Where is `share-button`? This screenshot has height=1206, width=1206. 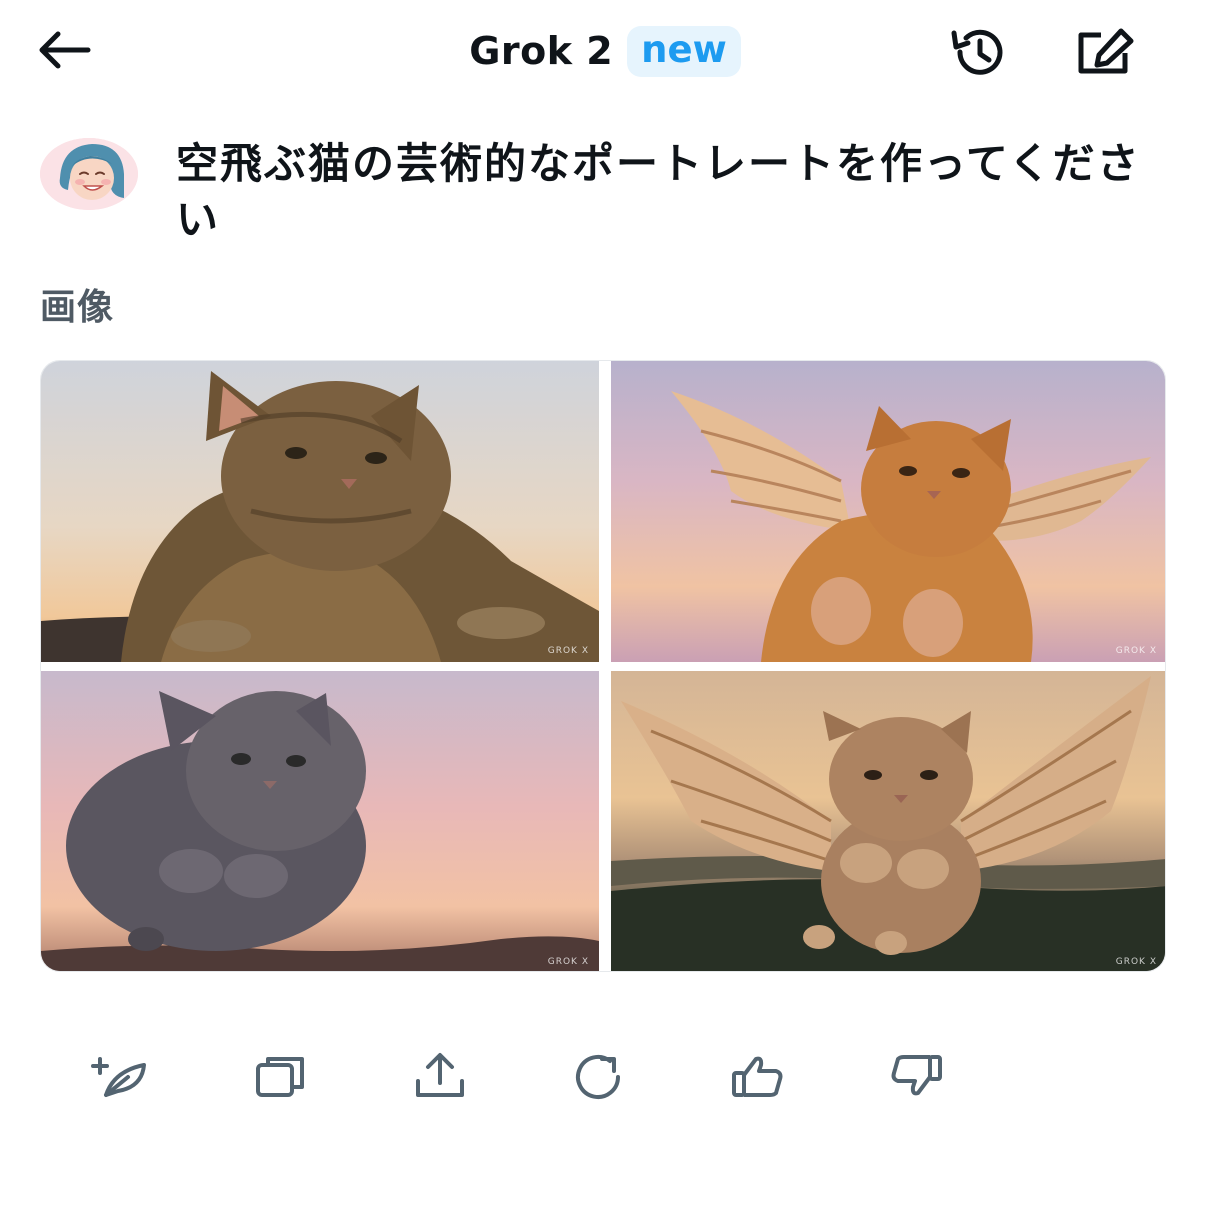 share-button is located at coordinates (440, 1076).